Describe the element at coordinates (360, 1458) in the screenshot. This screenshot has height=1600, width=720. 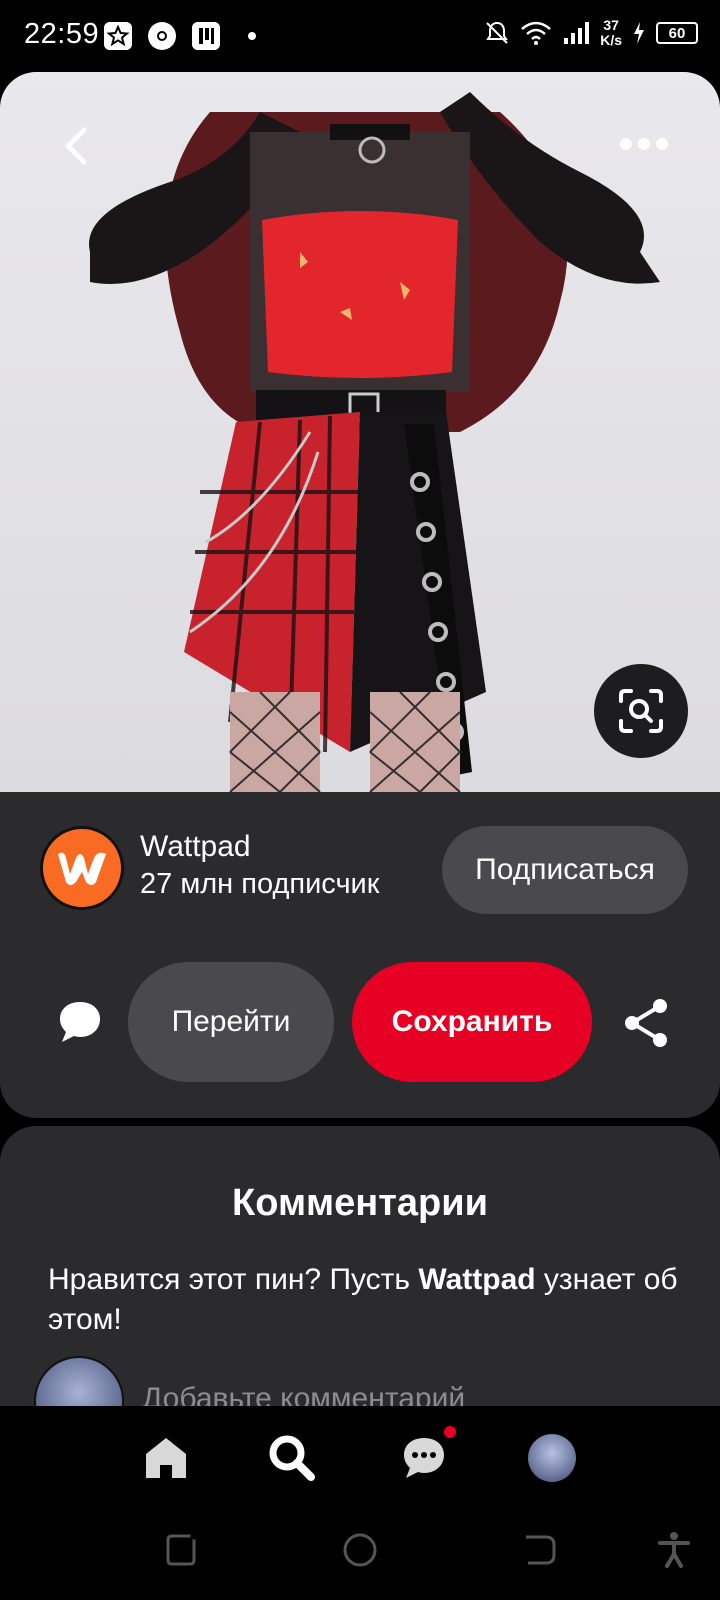
I see `bottom-navigation` at that location.